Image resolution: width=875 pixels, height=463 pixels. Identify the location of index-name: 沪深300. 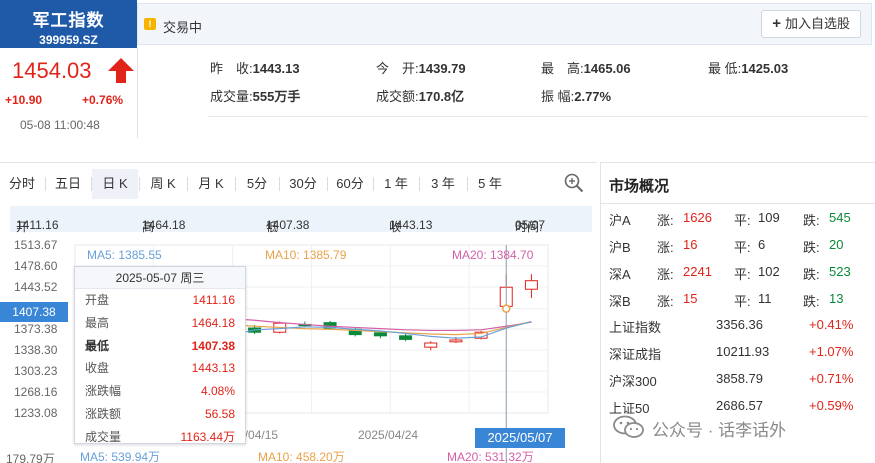
(633, 381).